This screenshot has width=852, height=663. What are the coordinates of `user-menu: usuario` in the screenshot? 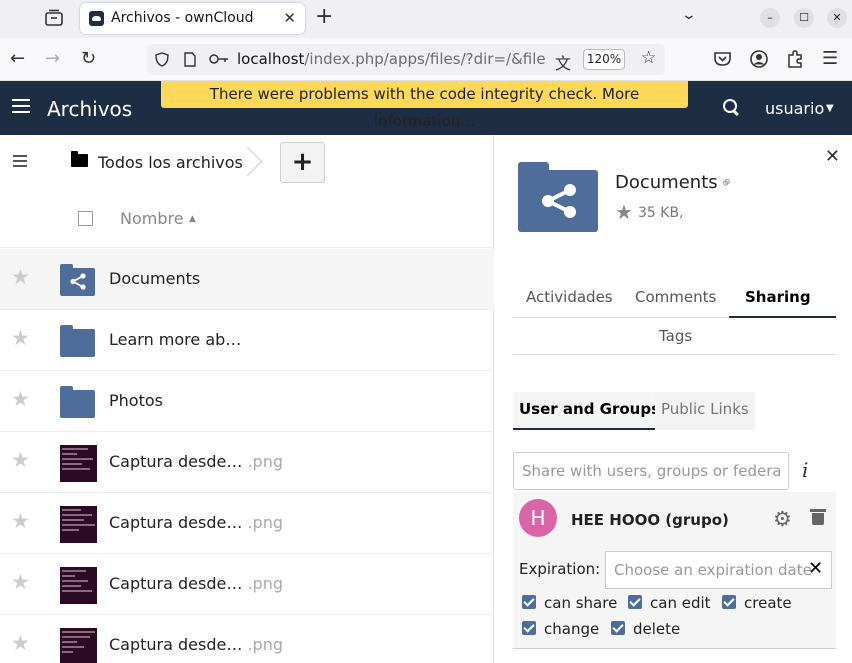 It's located at (794, 108).